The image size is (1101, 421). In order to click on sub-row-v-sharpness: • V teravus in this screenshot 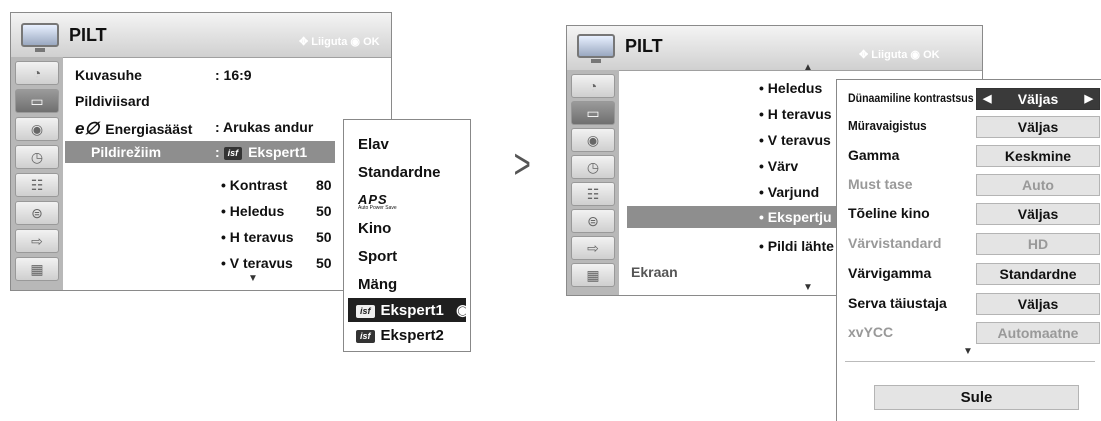, I will do `click(257, 263)`.